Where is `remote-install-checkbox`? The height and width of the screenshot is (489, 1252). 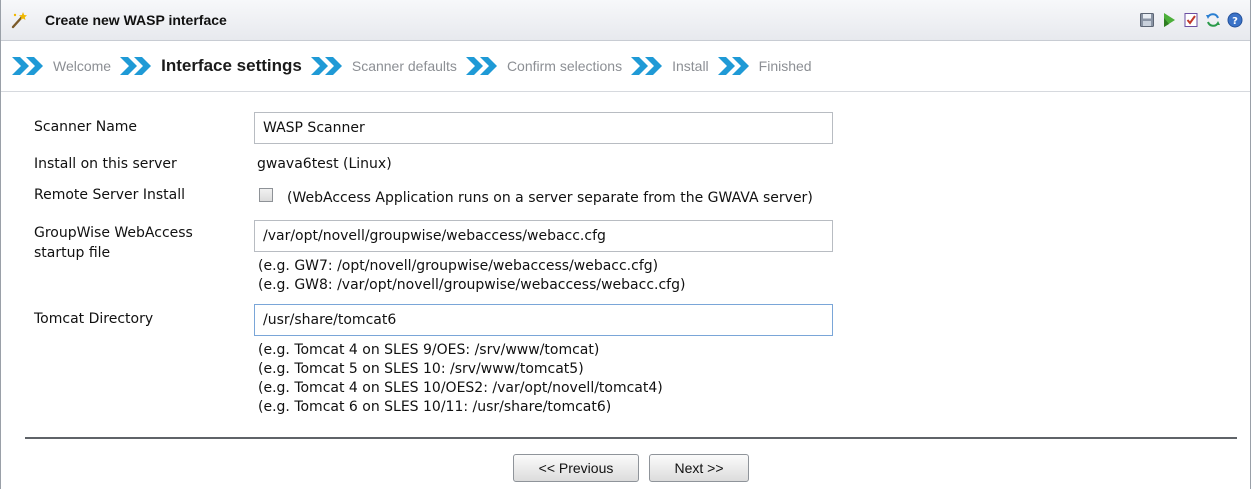
remote-install-checkbox is located at coordinates (266, 195).